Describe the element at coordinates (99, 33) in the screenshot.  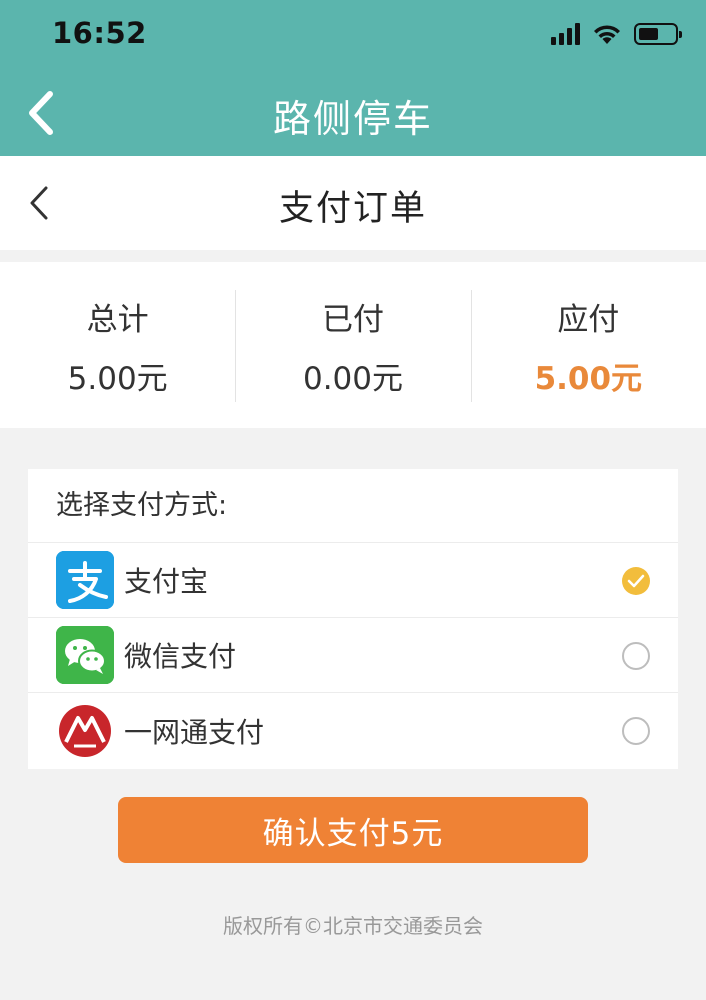
I see `status-time: 16:52` at that location.